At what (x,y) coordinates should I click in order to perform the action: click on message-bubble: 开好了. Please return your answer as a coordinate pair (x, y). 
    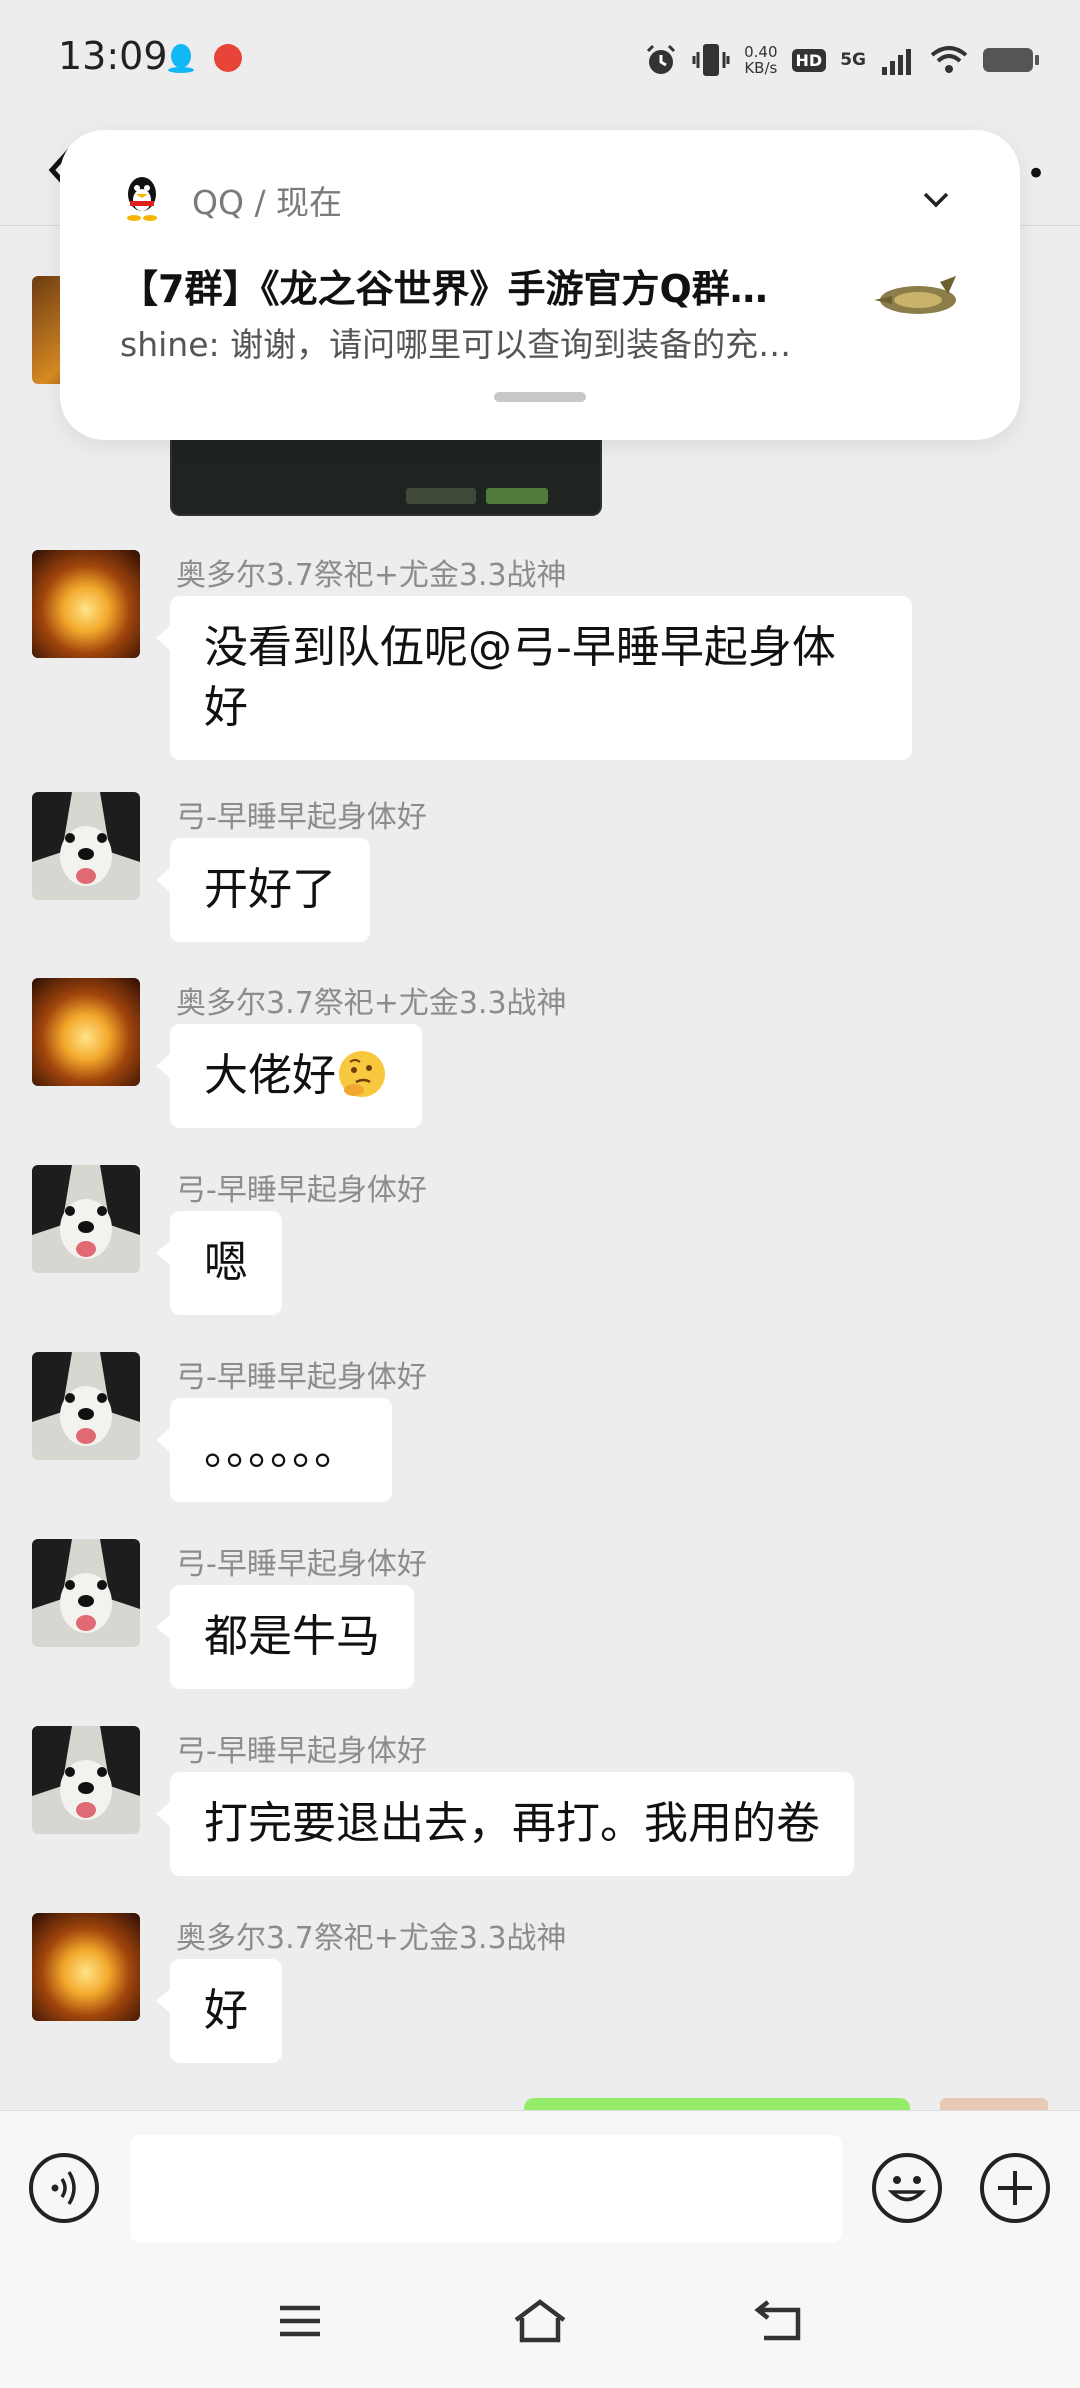
    Looking at the image, I should click on (263, 890).